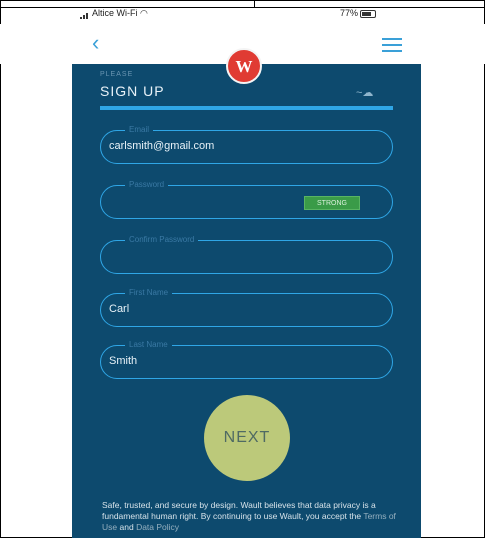 The image size is (485, 538). What do you see at coordinates (254, 4) in the screenshot?
I see `top-strip-divider` at bounding box center [254, 4].